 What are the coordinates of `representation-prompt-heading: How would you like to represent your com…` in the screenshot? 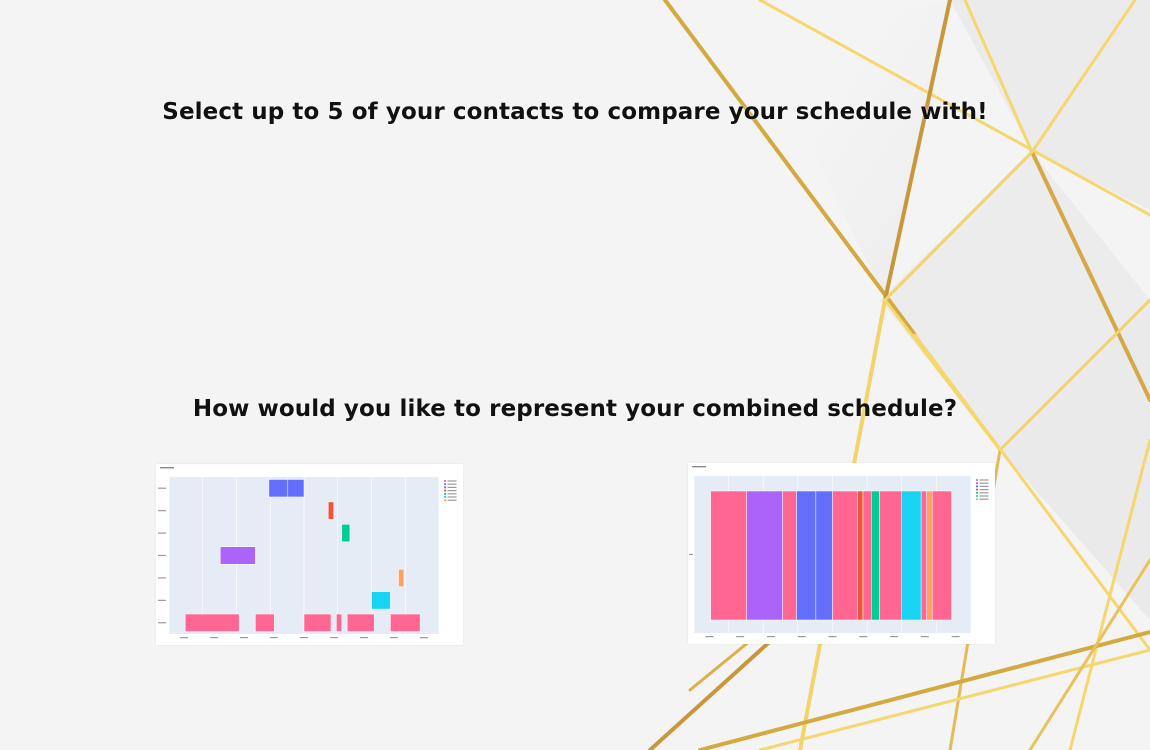 It's located at (575, 409).